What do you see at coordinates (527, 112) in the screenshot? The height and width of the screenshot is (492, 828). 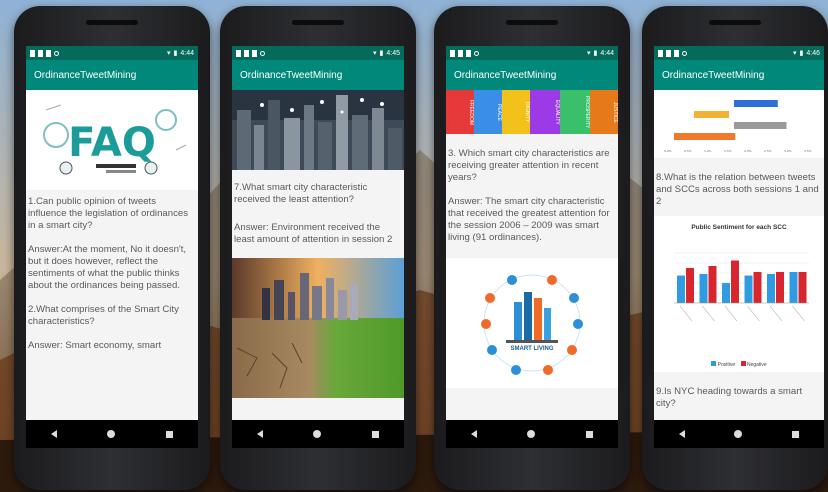 I see `banner-word: DIGNITY` at bounding box center [527, 112].